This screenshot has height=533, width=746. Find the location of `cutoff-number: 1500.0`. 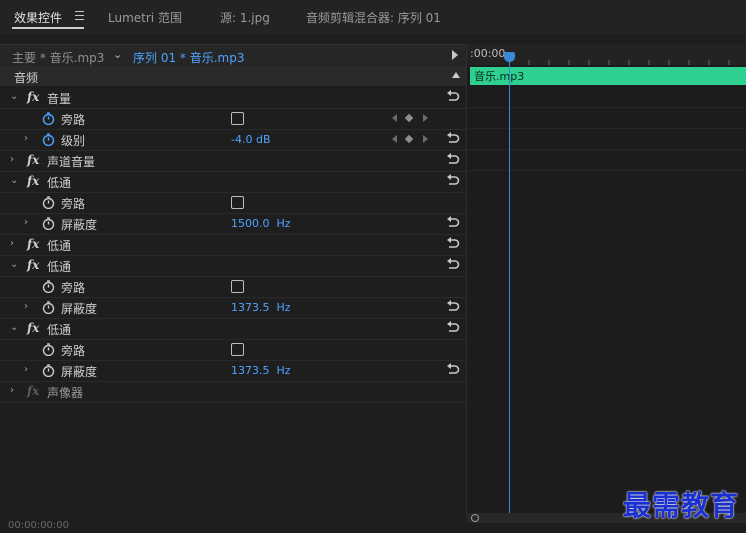

cutoff-number: 1500.0 is located at coordinates (250, 223).